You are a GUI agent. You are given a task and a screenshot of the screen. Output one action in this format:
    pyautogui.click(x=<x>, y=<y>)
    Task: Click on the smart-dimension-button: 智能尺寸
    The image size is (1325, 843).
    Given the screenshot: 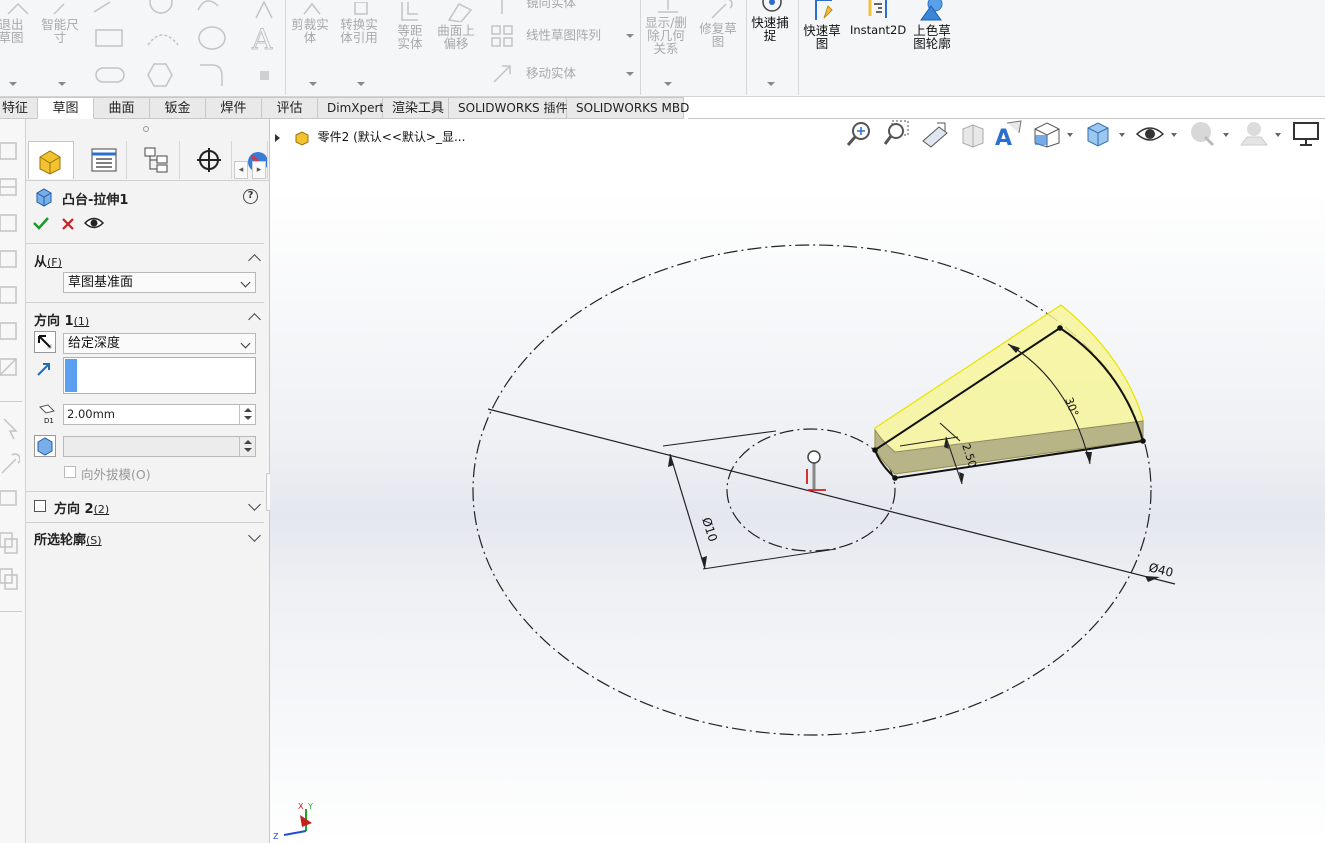 What is the action you would take?
    pyautogui.click(x=62, y=23)
    